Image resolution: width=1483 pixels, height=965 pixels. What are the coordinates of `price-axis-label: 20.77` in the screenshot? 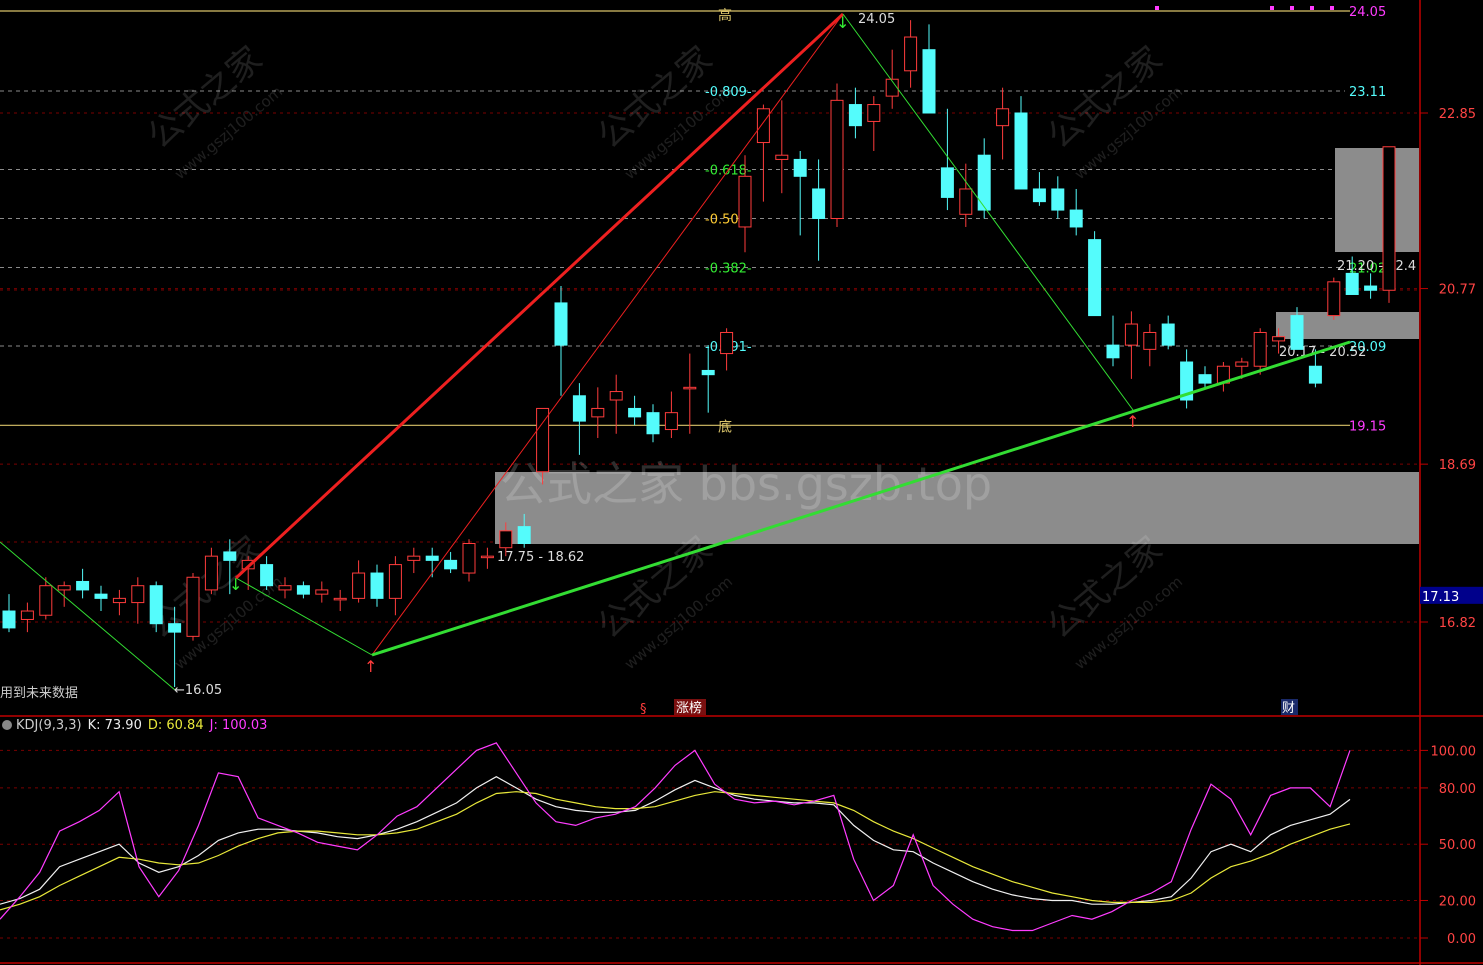 It's located at (1457, 290).